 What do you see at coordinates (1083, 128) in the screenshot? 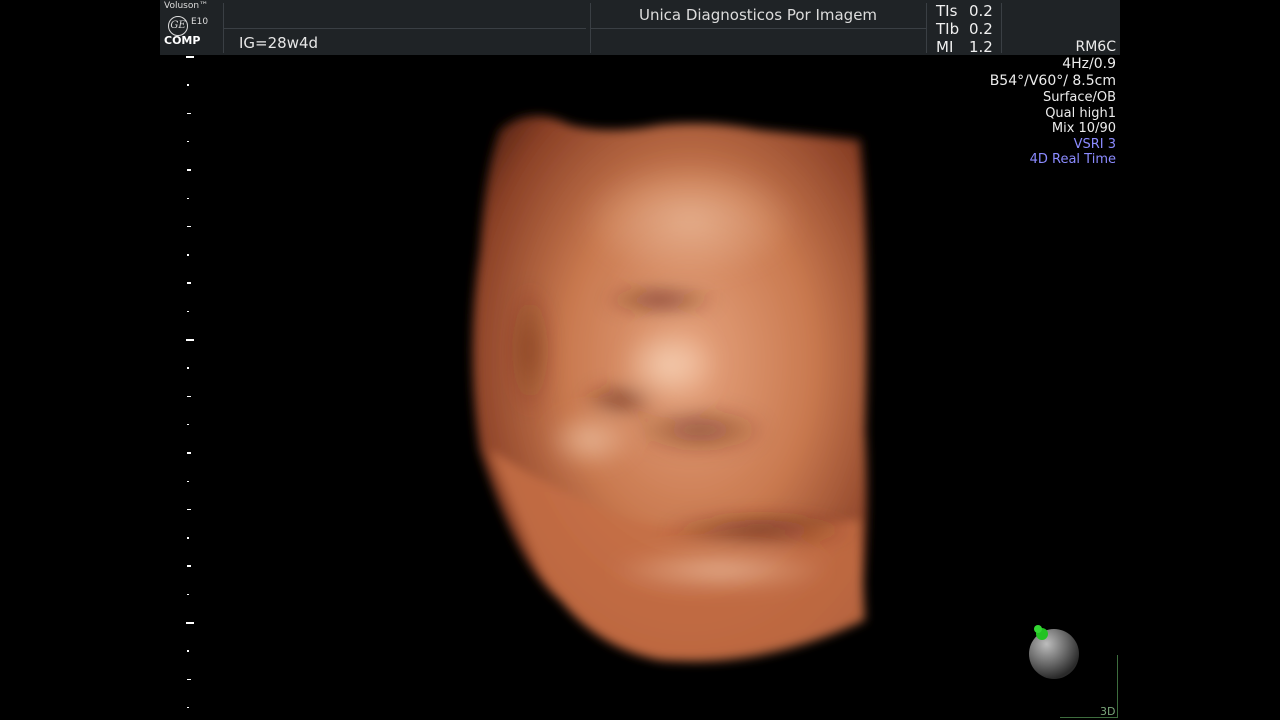
I see `mix: Mix 10/90` at bounding box center [1083, 128].